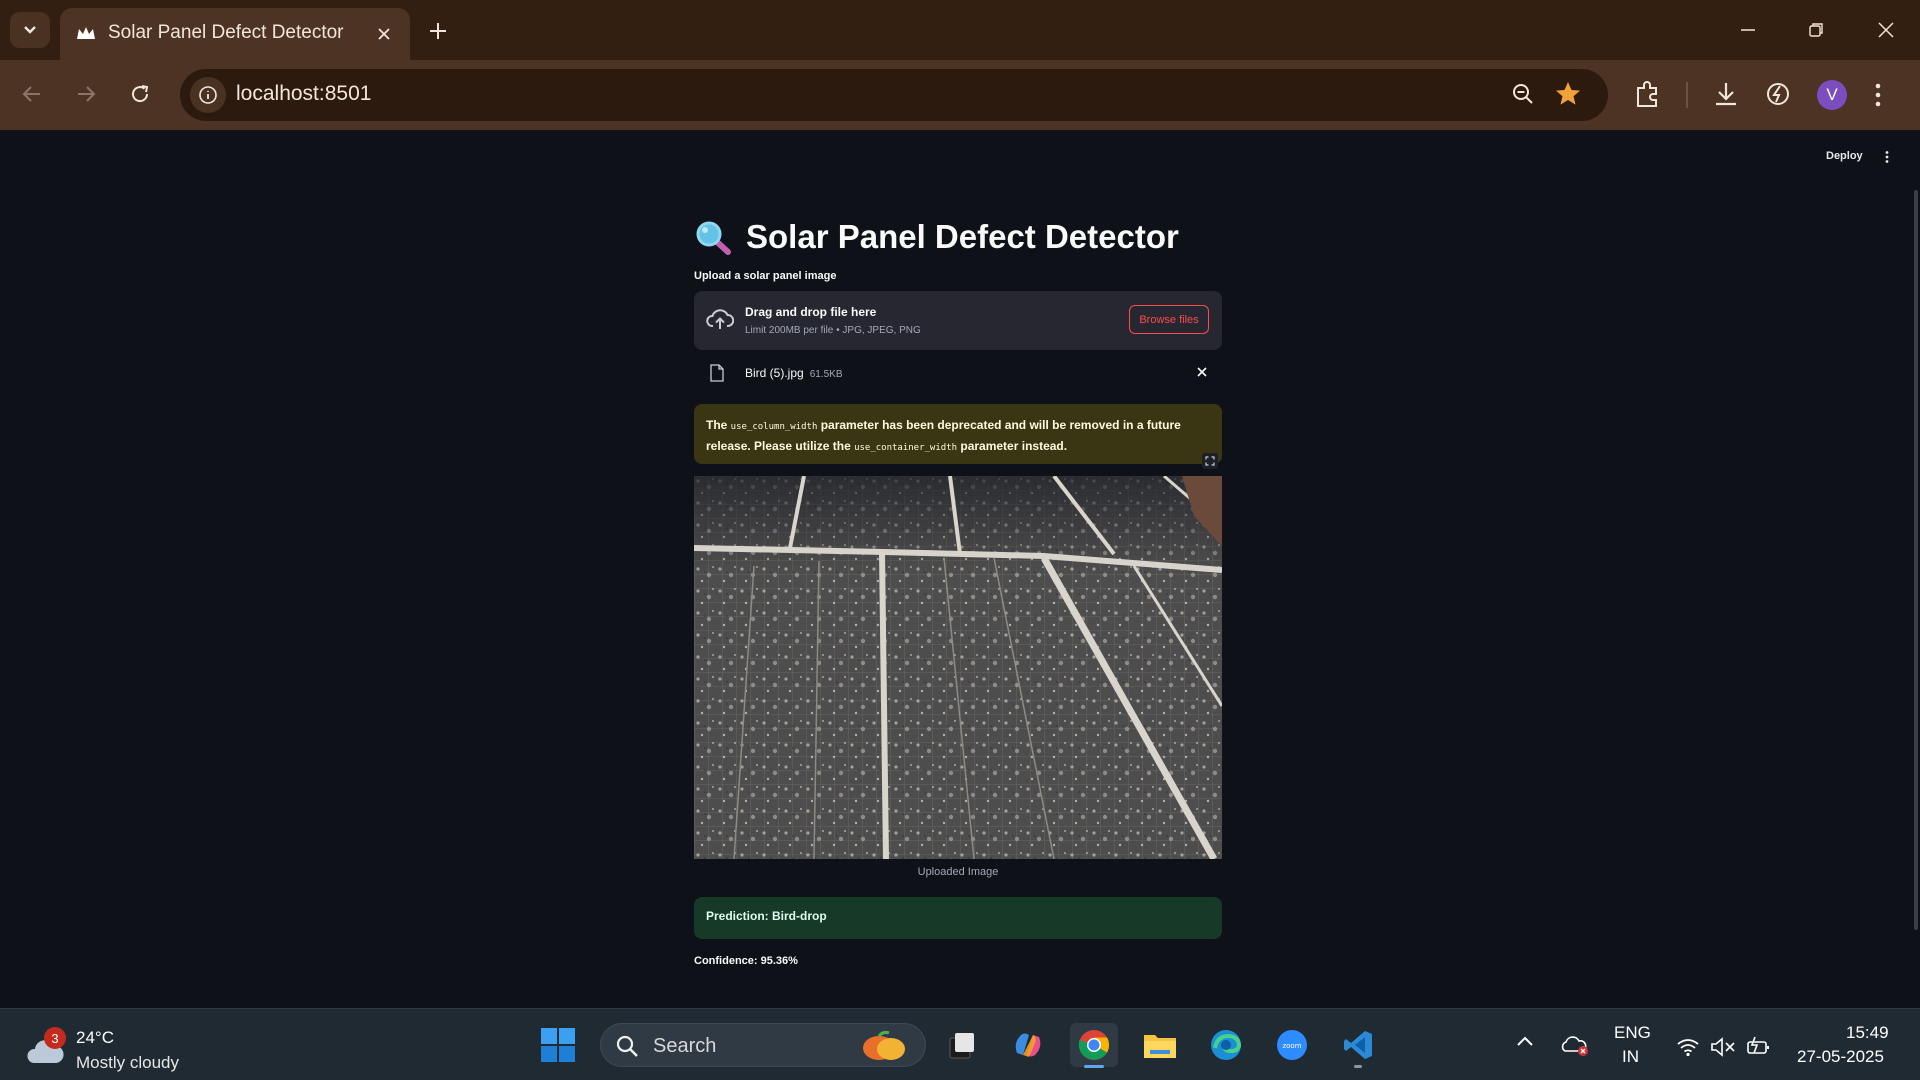 The image size is (1920, 1080). I want to click on plus-icon, so click(438, 31).